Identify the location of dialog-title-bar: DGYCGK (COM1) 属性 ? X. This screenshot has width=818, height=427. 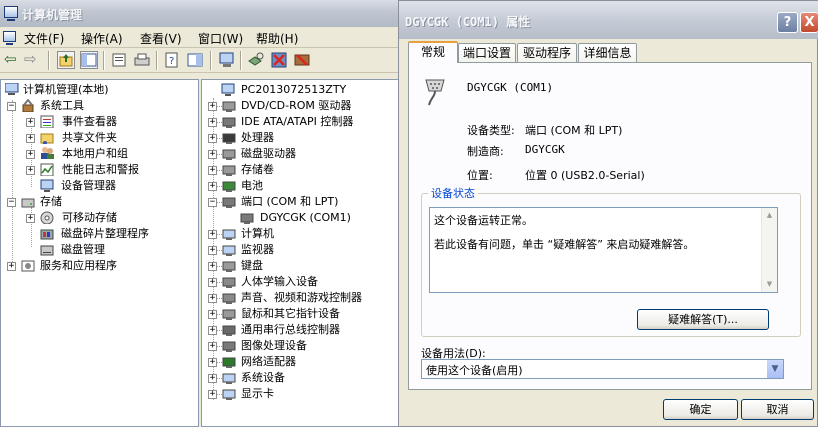
(608, 20).